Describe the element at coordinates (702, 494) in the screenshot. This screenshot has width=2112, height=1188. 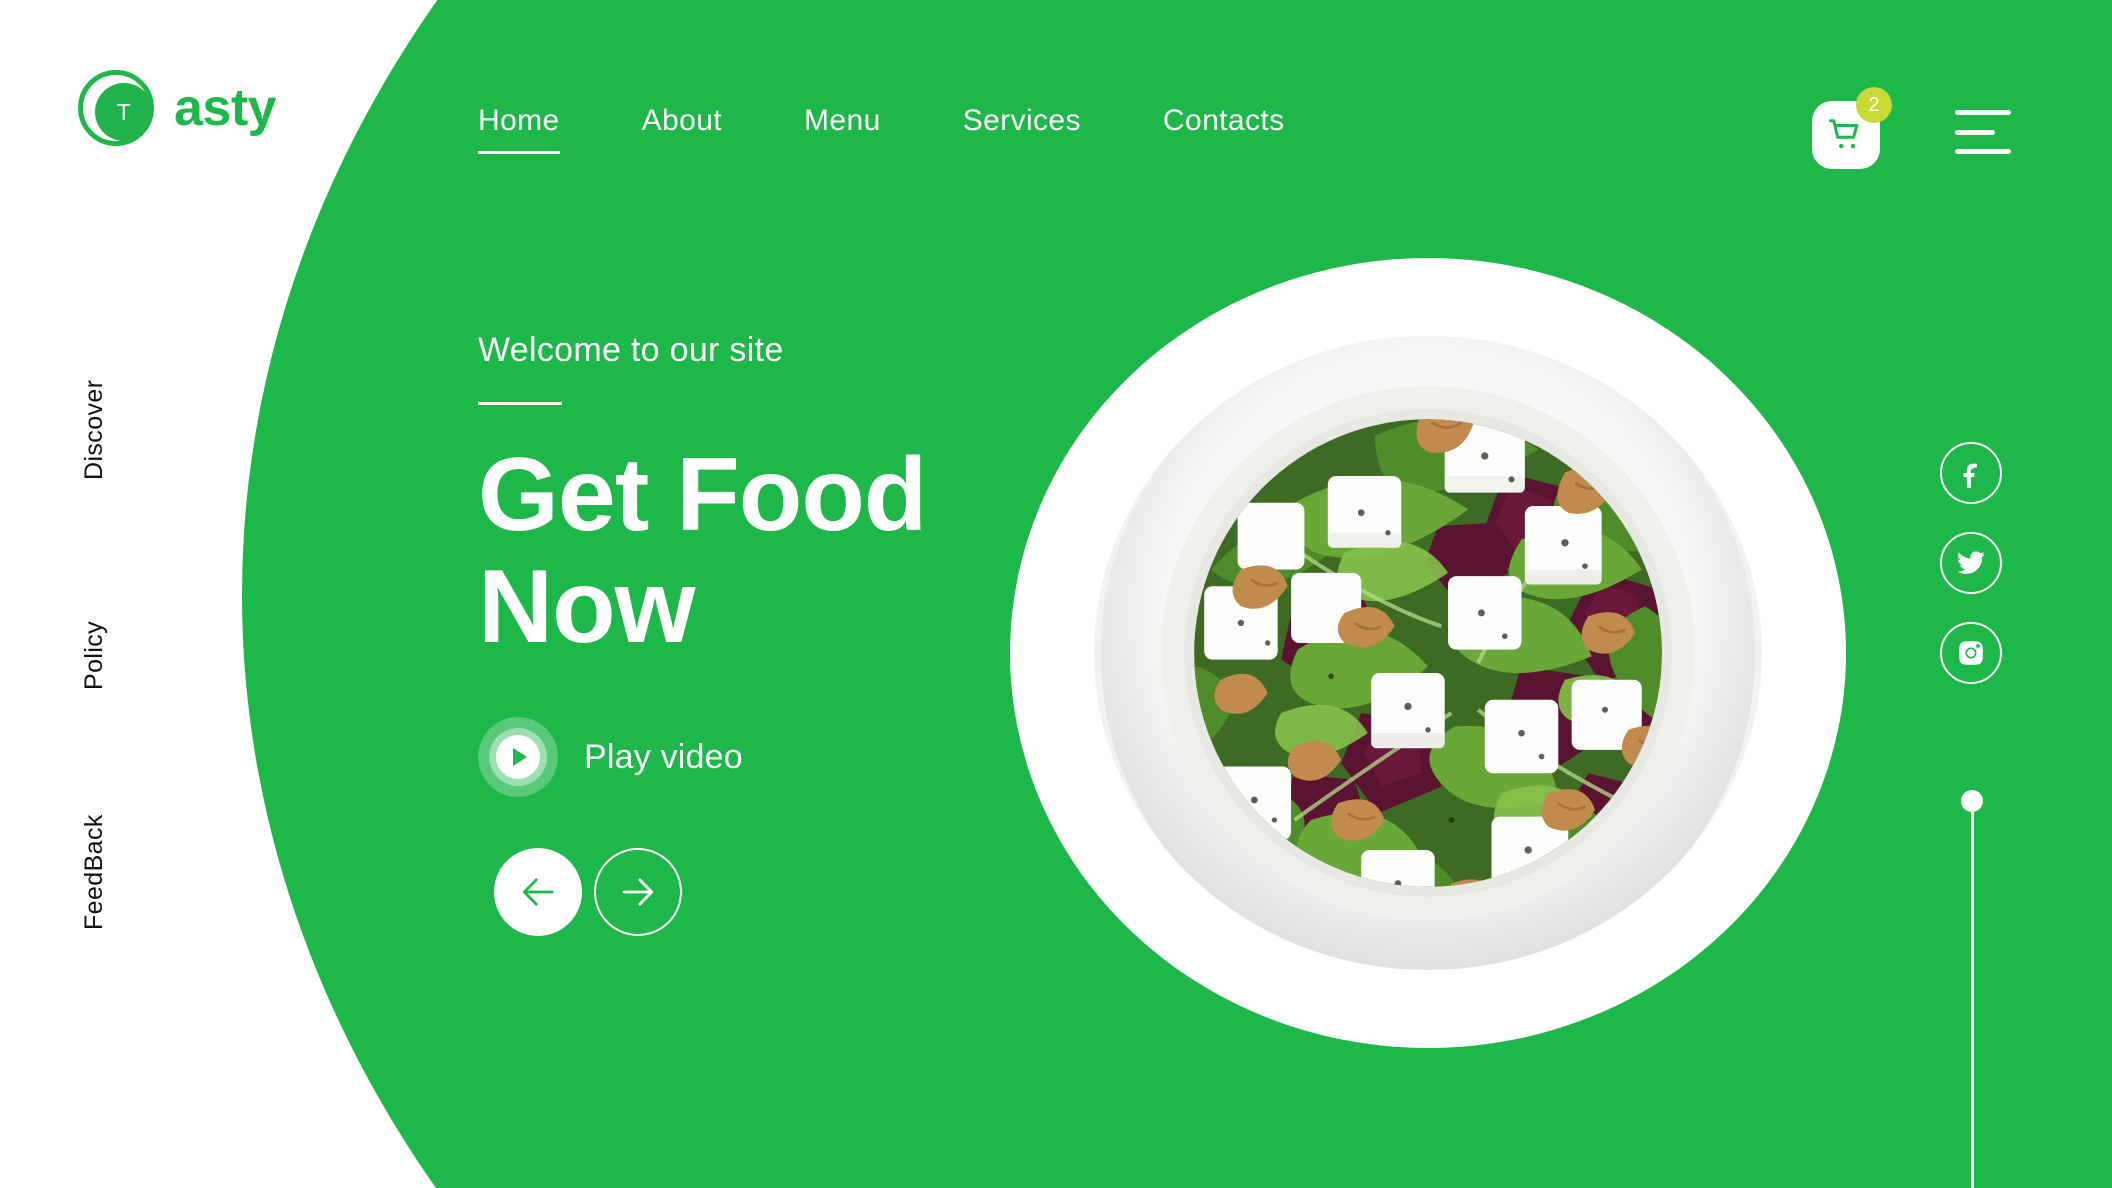
I see `hero-title-line-1: Get Food` at that location.